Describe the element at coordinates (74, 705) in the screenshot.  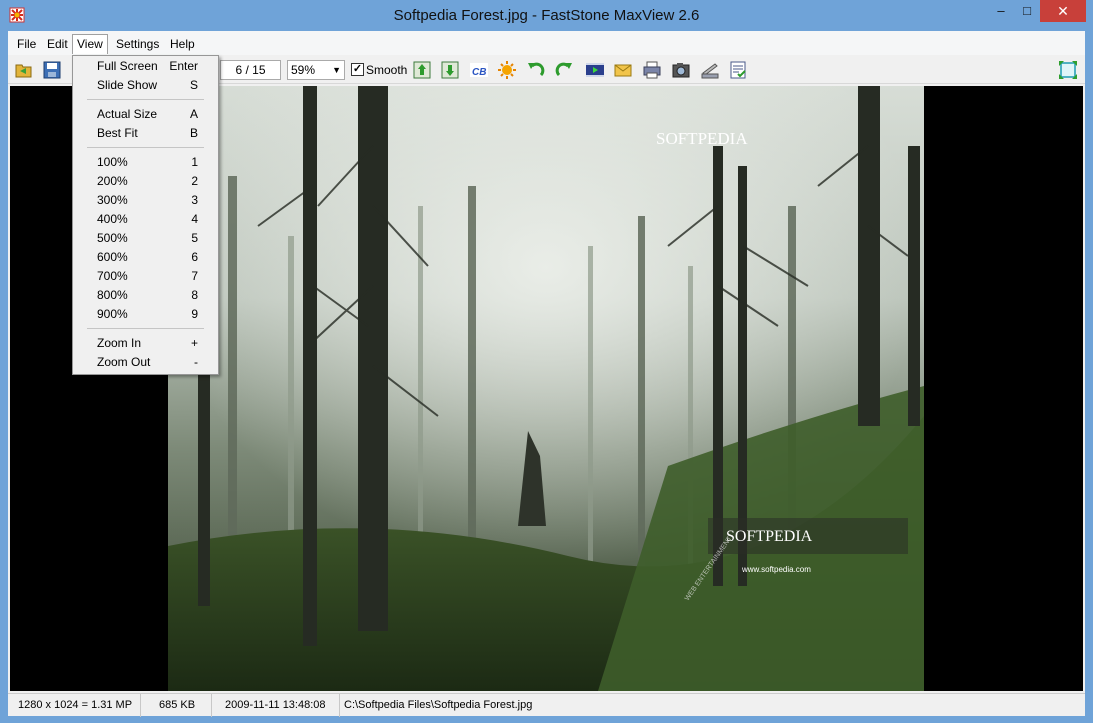
I see `status-dimensions: 1280 x 1024 = 1.31 MP` at that location.